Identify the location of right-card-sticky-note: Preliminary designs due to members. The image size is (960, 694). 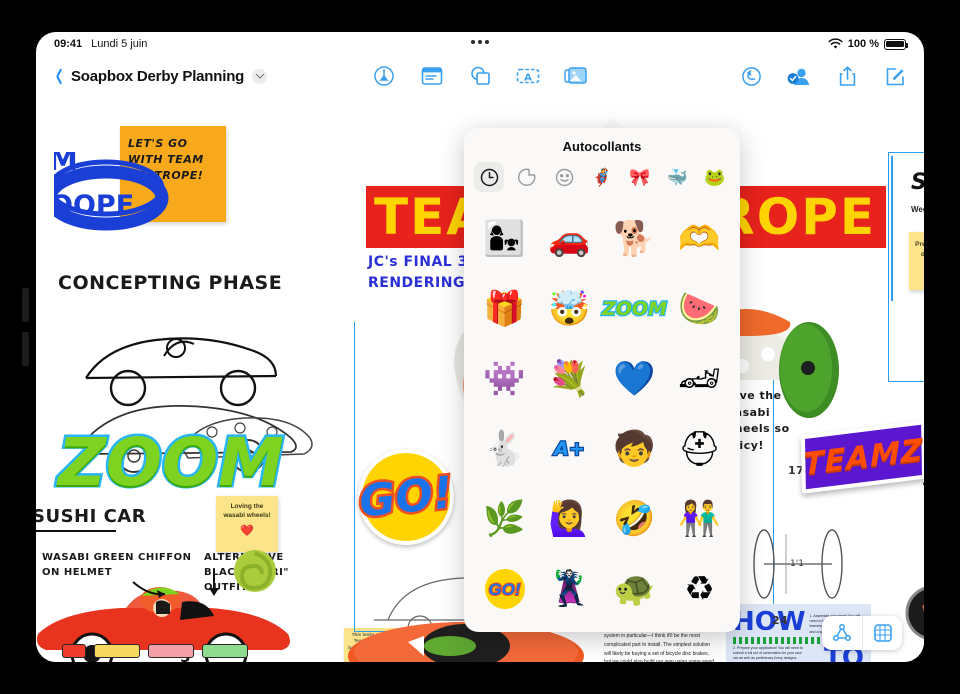
(916, 261).